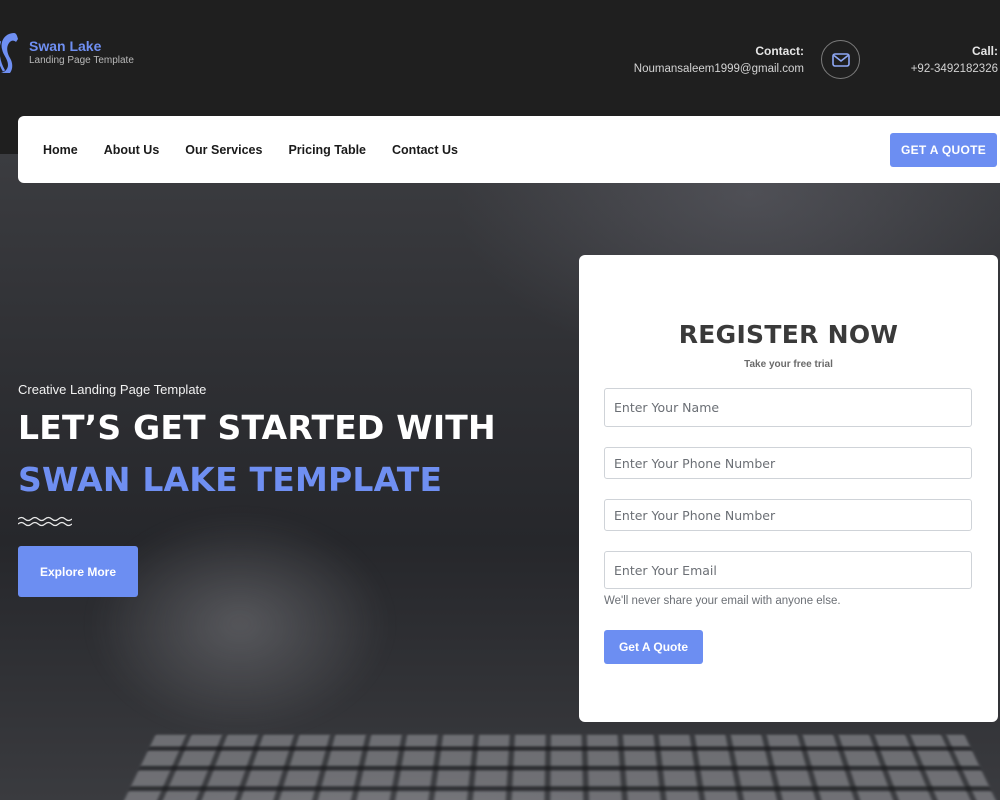  I want to click on contact-call-block: Call: +92-3492182326, so click(954, 59).